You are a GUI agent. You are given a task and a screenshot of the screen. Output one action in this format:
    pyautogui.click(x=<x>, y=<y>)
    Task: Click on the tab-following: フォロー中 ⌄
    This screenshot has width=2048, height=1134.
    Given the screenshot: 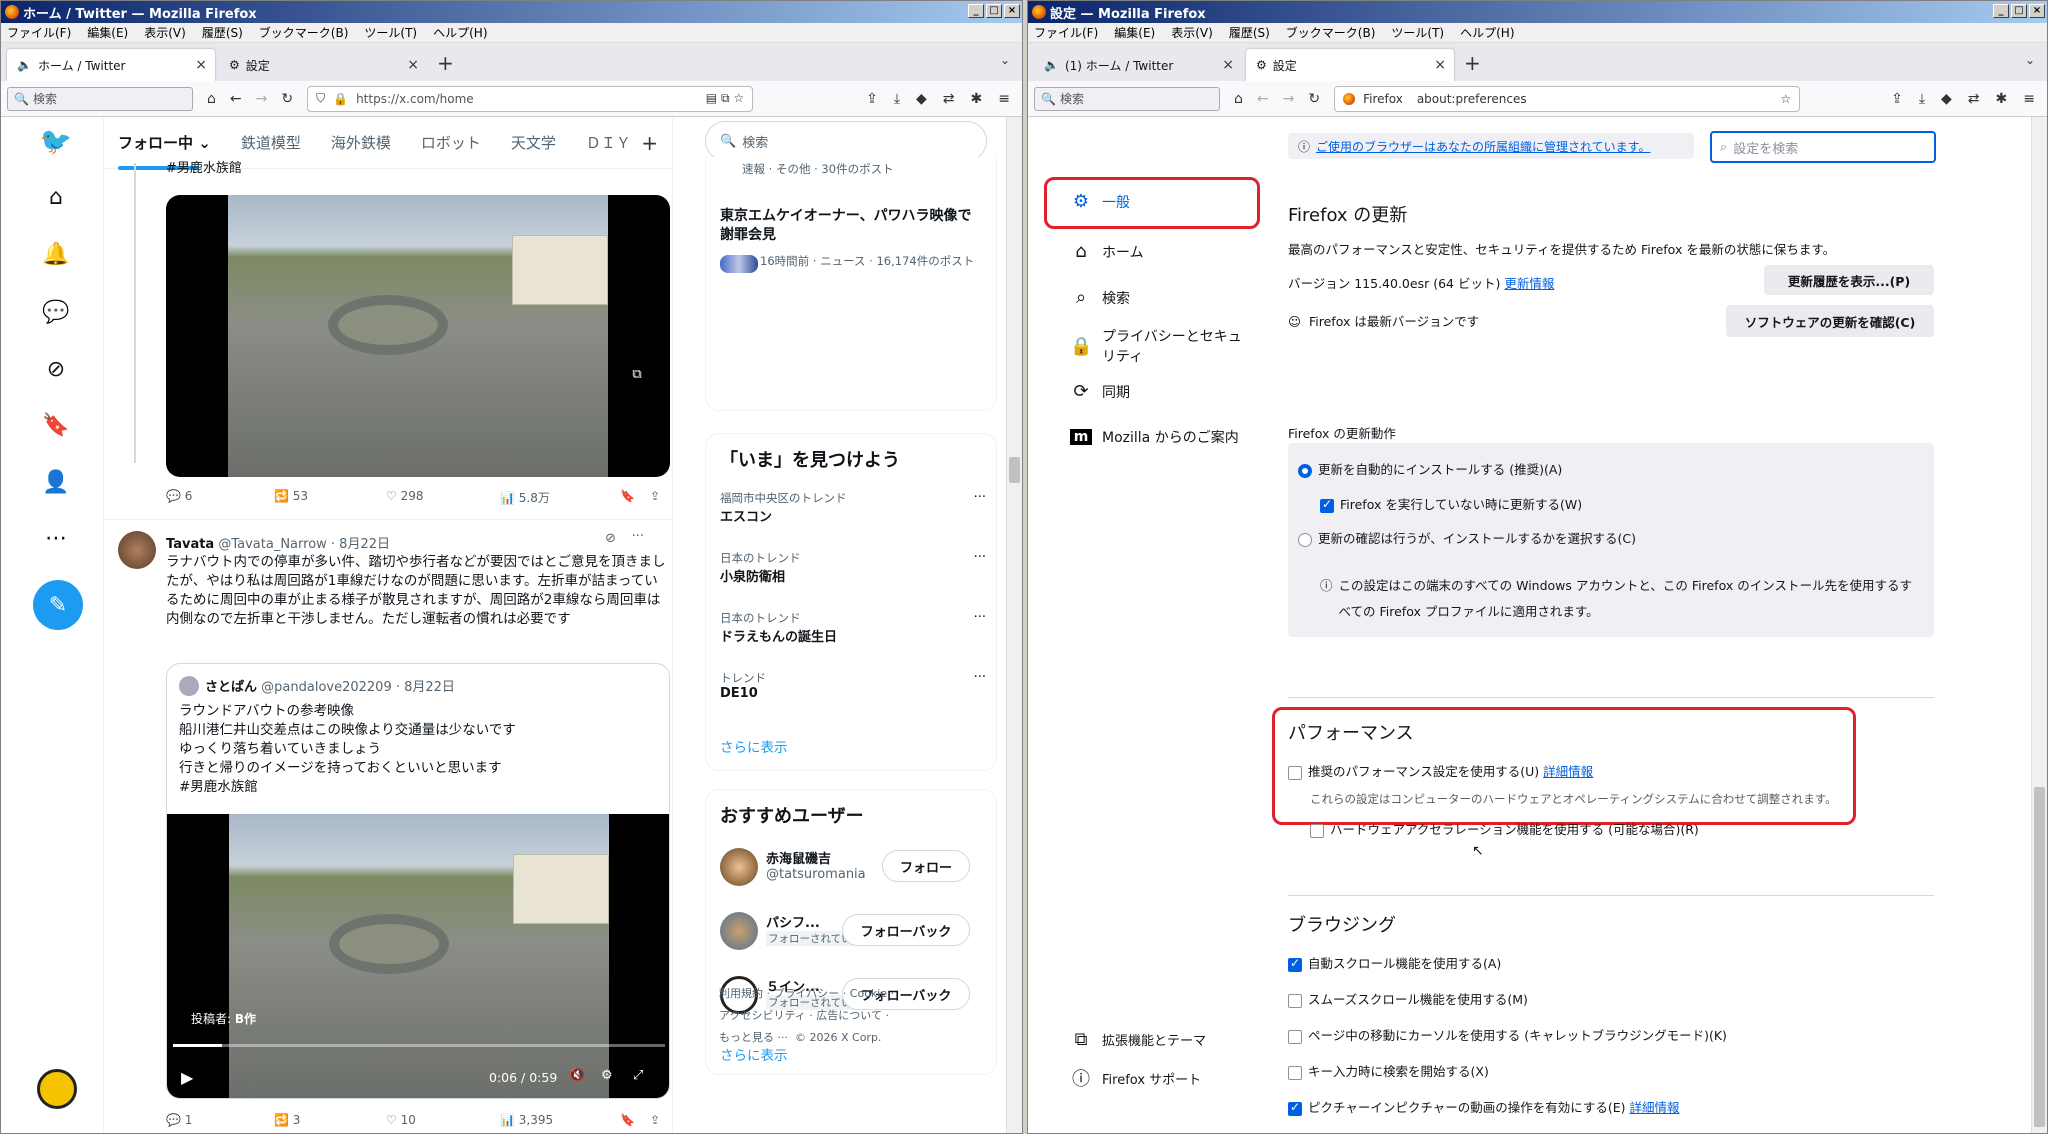 What is the action you would take?
    pyautogui.click(x=164, y=151)
    